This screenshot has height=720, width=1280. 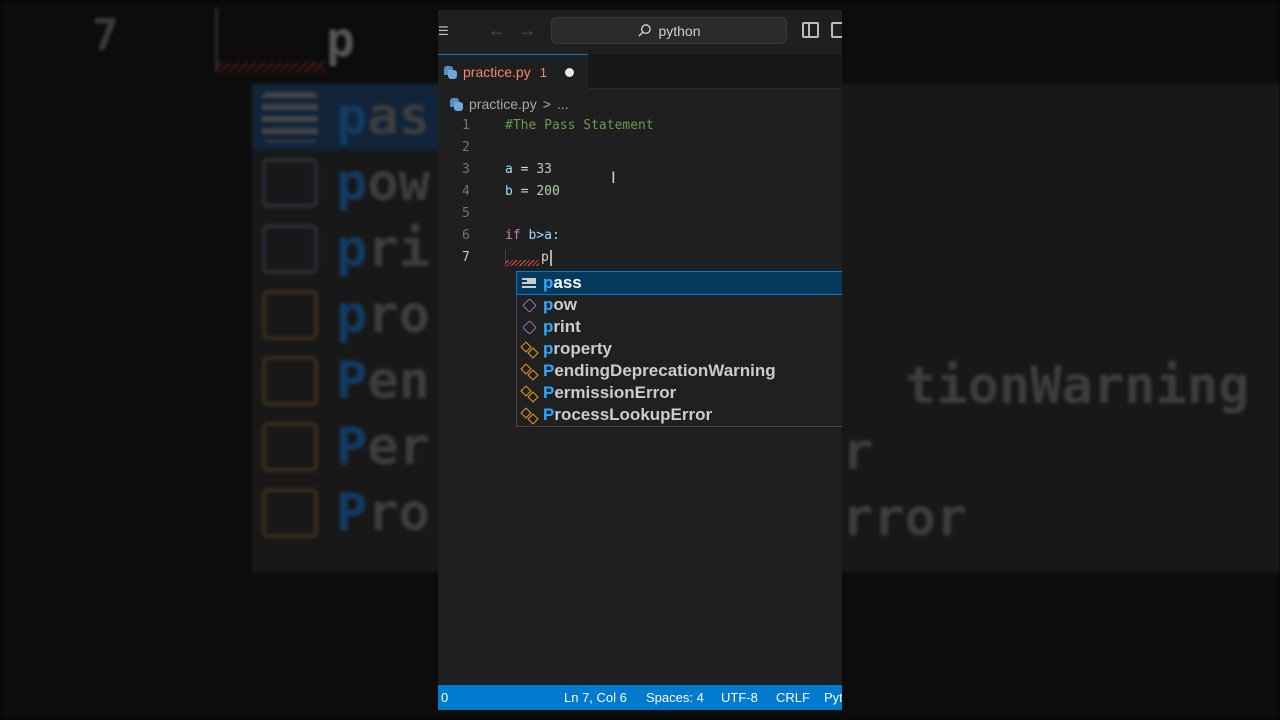 What do you see at coordinates (524, 169) in the screenshot?
I see `token-operator: =` at bounding box center [524, 169].